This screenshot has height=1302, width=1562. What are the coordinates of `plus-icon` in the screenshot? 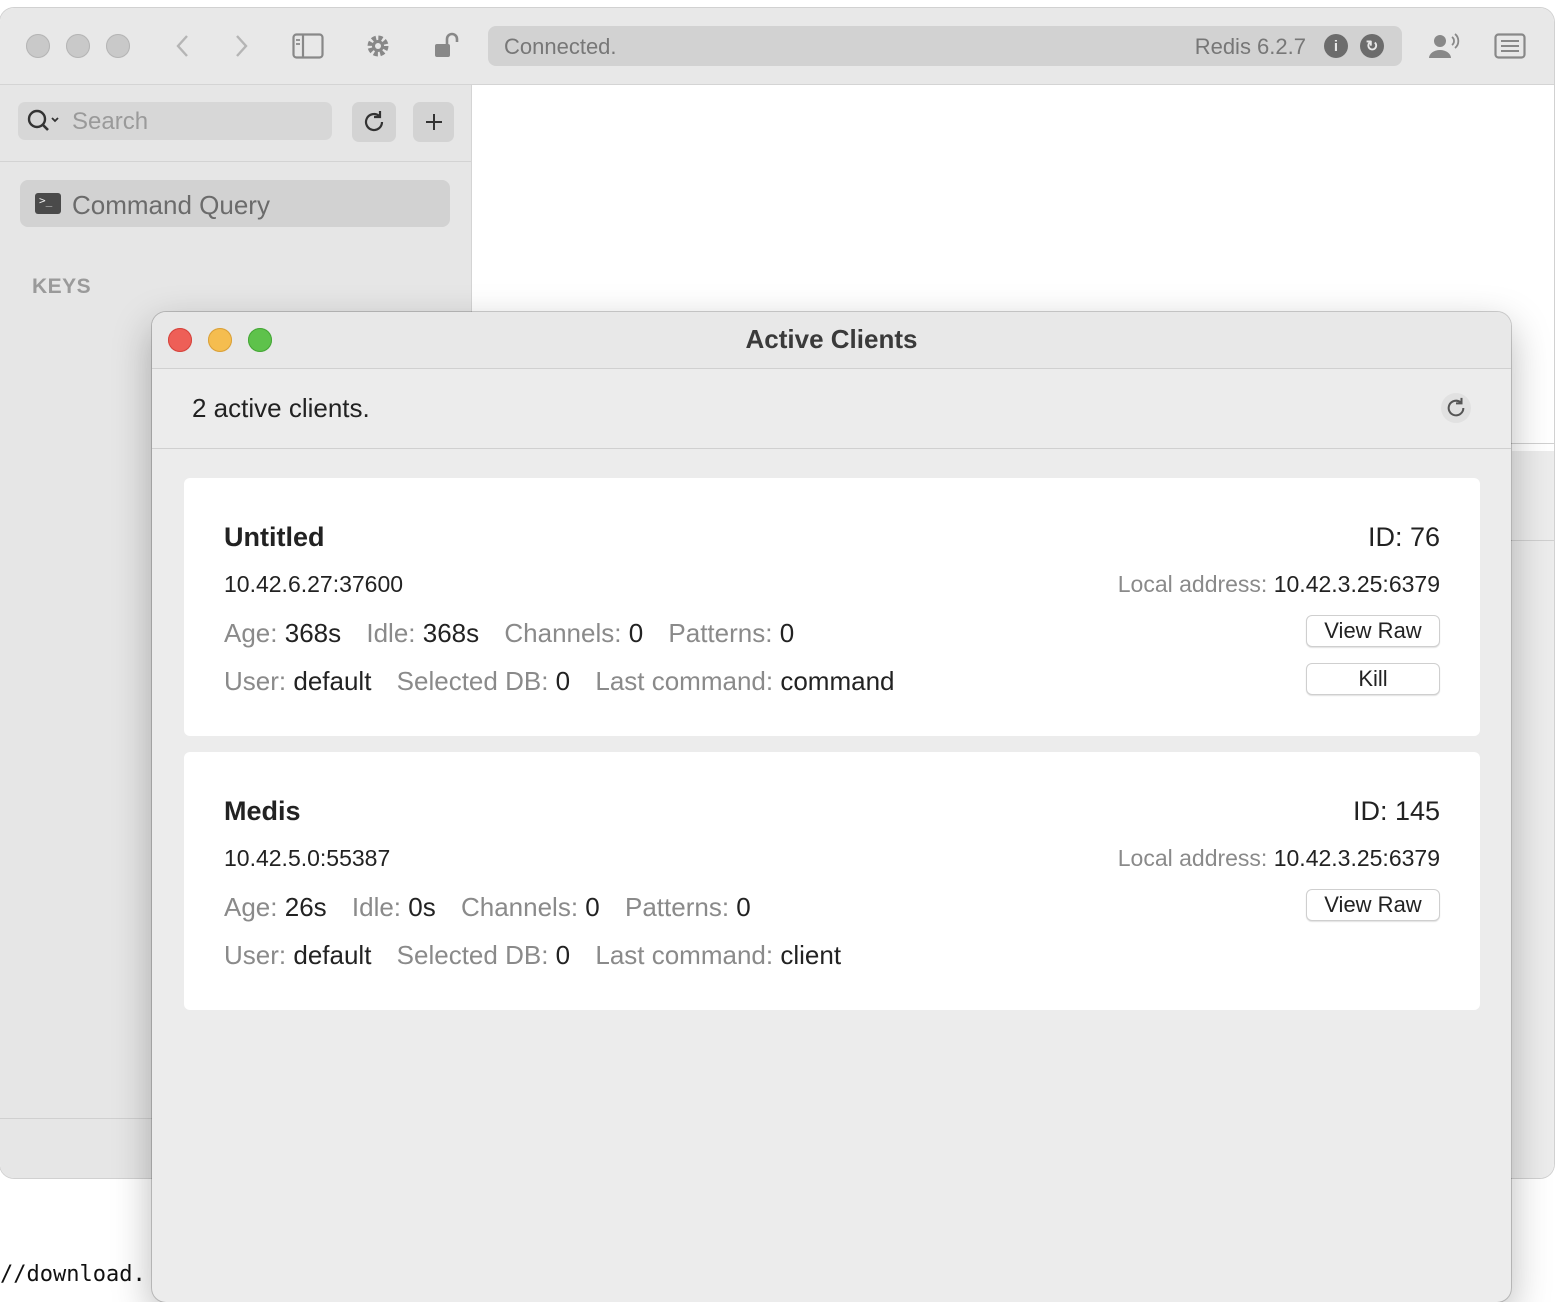 It's located at (433, 122).